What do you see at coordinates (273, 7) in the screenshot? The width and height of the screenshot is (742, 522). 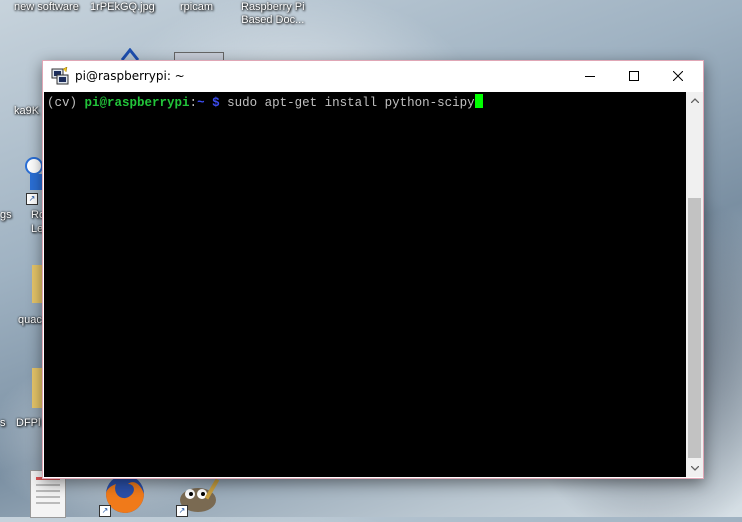 I see `desktop-label-line-1: Raspberry Pi` at bounding box center [273, 7].